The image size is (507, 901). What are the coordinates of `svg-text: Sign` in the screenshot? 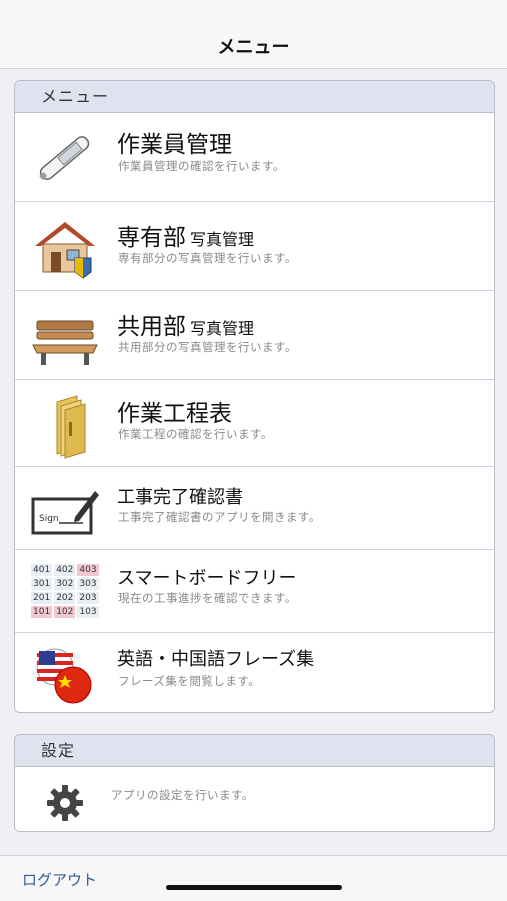 It's located at (49, 519).